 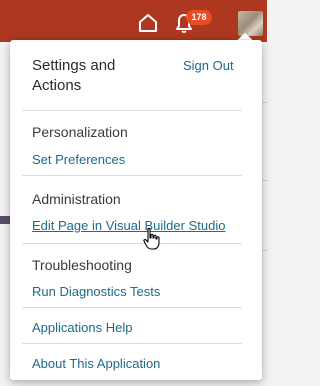 What do you see at coordinates (96, 363) in the screenshot?
I see `about-application-link: About This Application` at bounding box center [96, 363].